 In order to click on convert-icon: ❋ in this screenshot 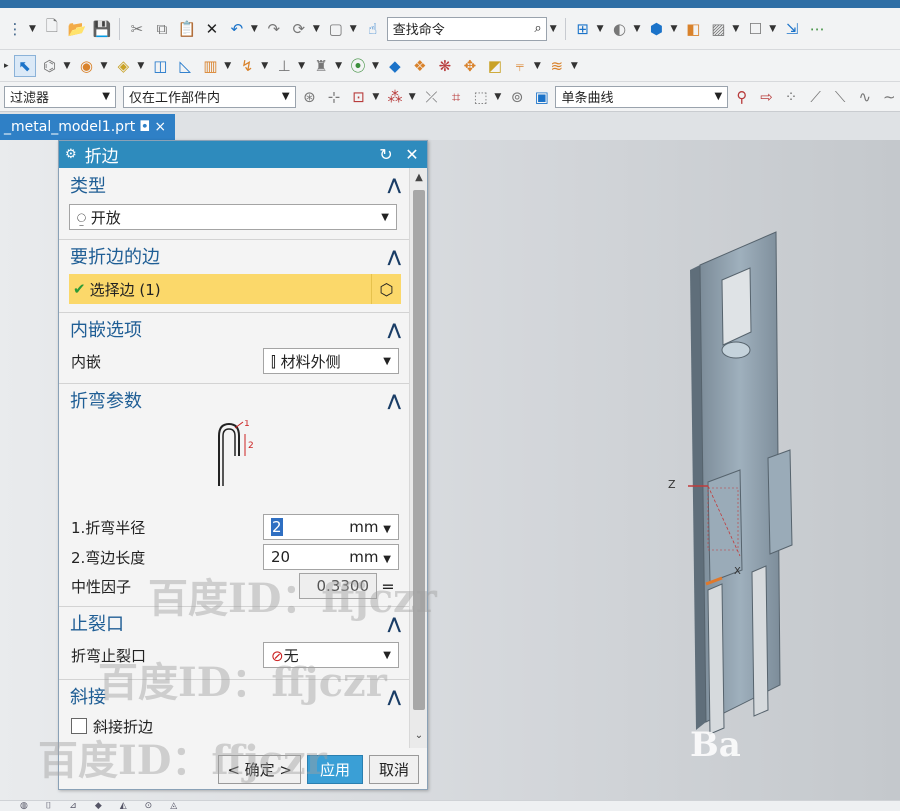, I will do `click(445, 66)`.